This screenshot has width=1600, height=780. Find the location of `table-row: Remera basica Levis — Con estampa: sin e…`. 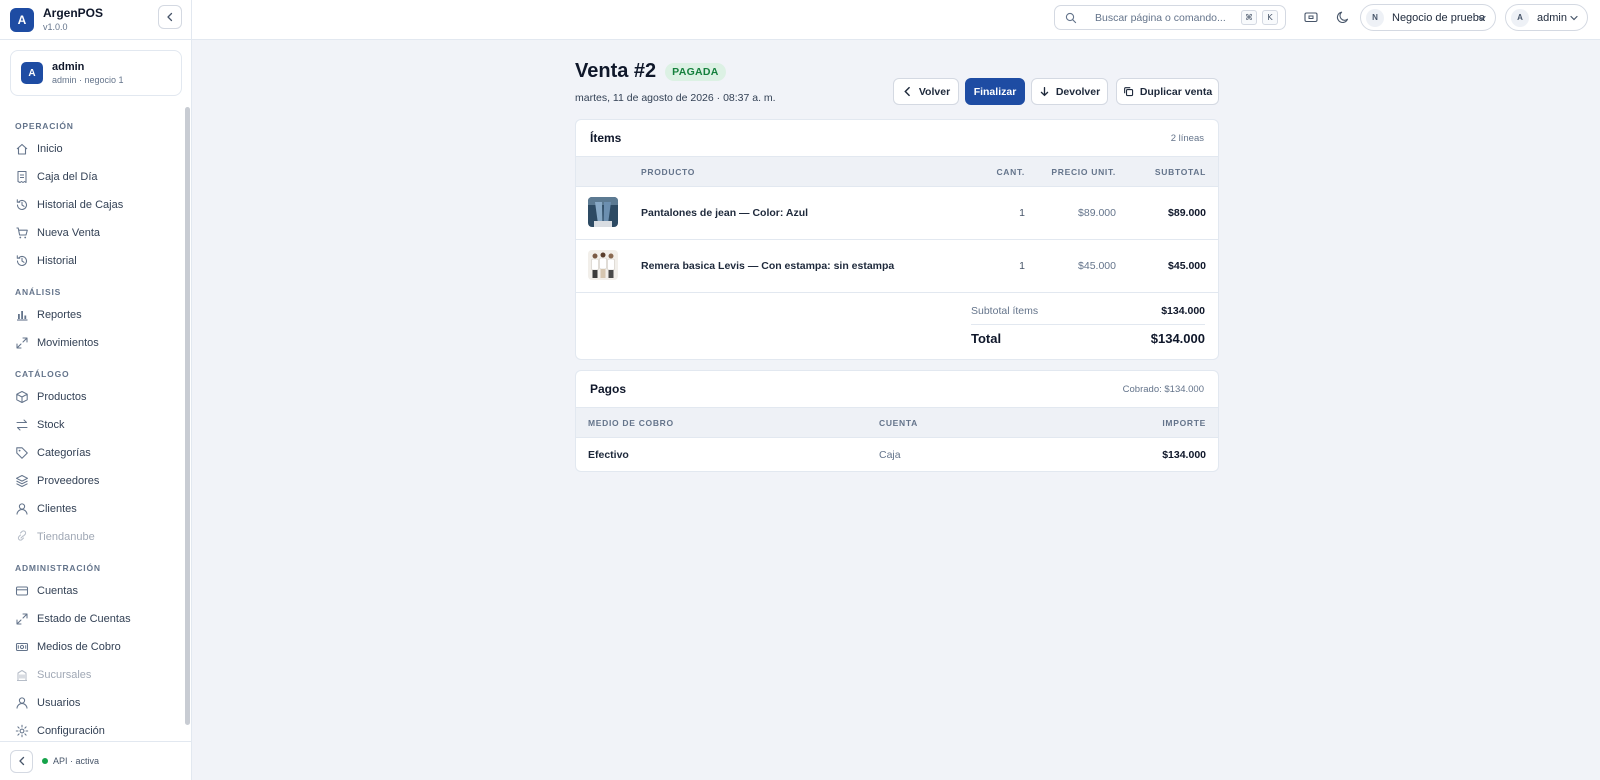

table-row: Remera basica Levis — Con estampa: sin e… is located at coordinates (897, 266).